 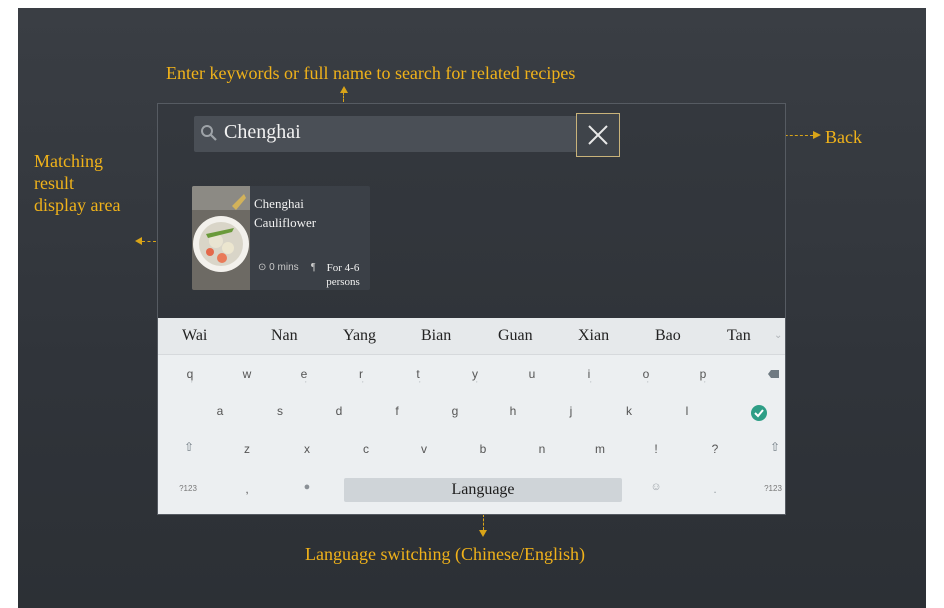 What do you see at coordinates (220, 411) in the screenshot?
I see `key-a: a` at bounding box center [220, 411].